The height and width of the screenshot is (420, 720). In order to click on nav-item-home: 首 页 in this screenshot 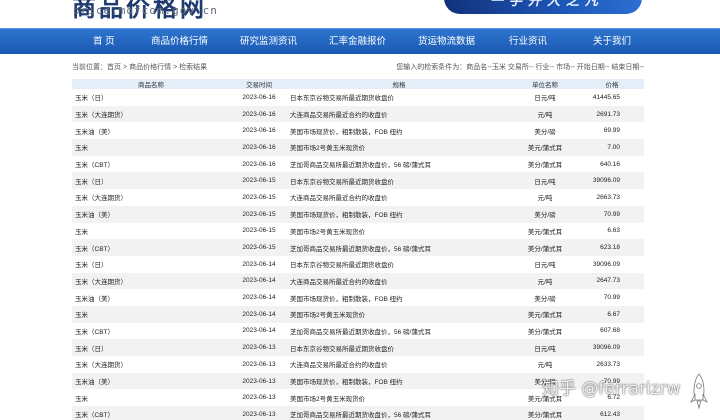, I will do `click(104, 42)`.